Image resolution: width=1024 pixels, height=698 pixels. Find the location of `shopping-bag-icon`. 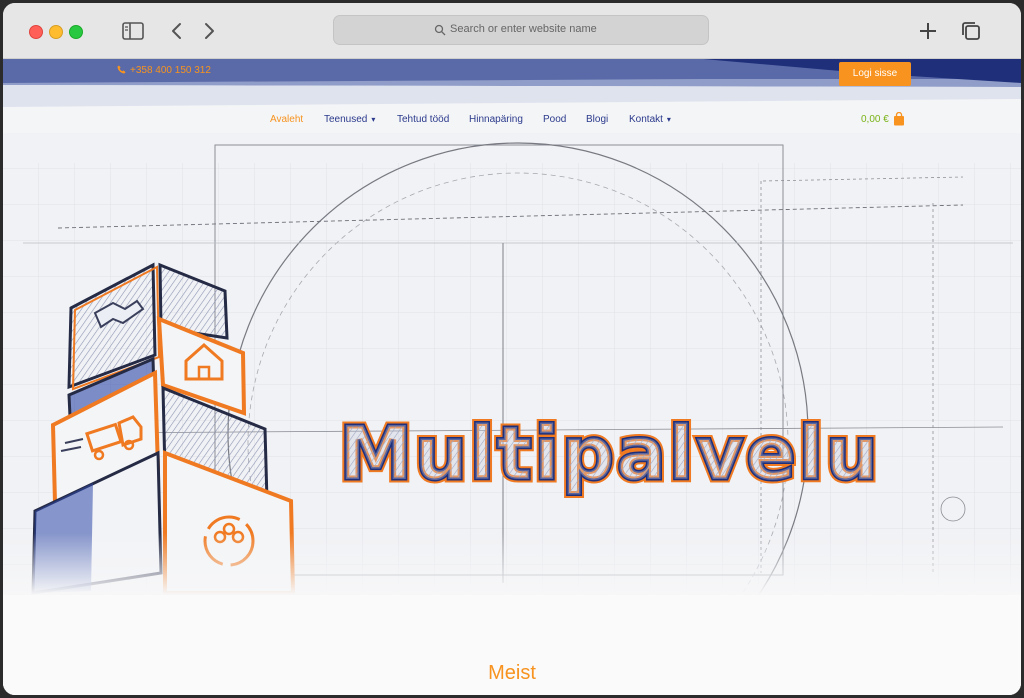

shopping-bag-icon is located at coordinates (899, 119).